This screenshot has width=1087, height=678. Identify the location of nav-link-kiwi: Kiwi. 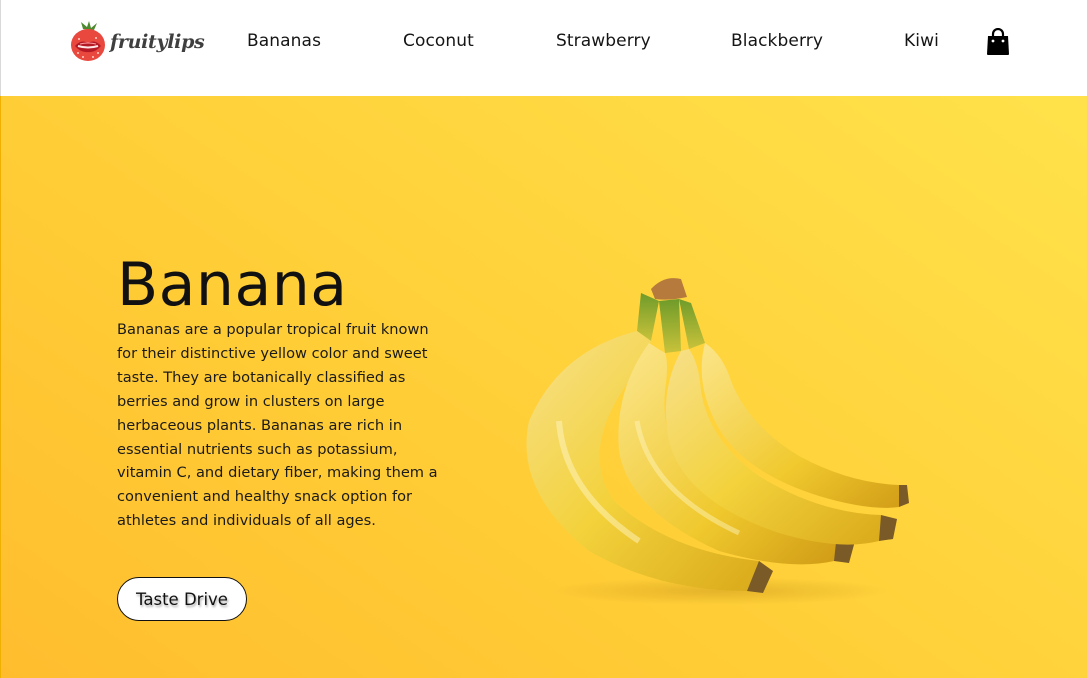
(921, 41).